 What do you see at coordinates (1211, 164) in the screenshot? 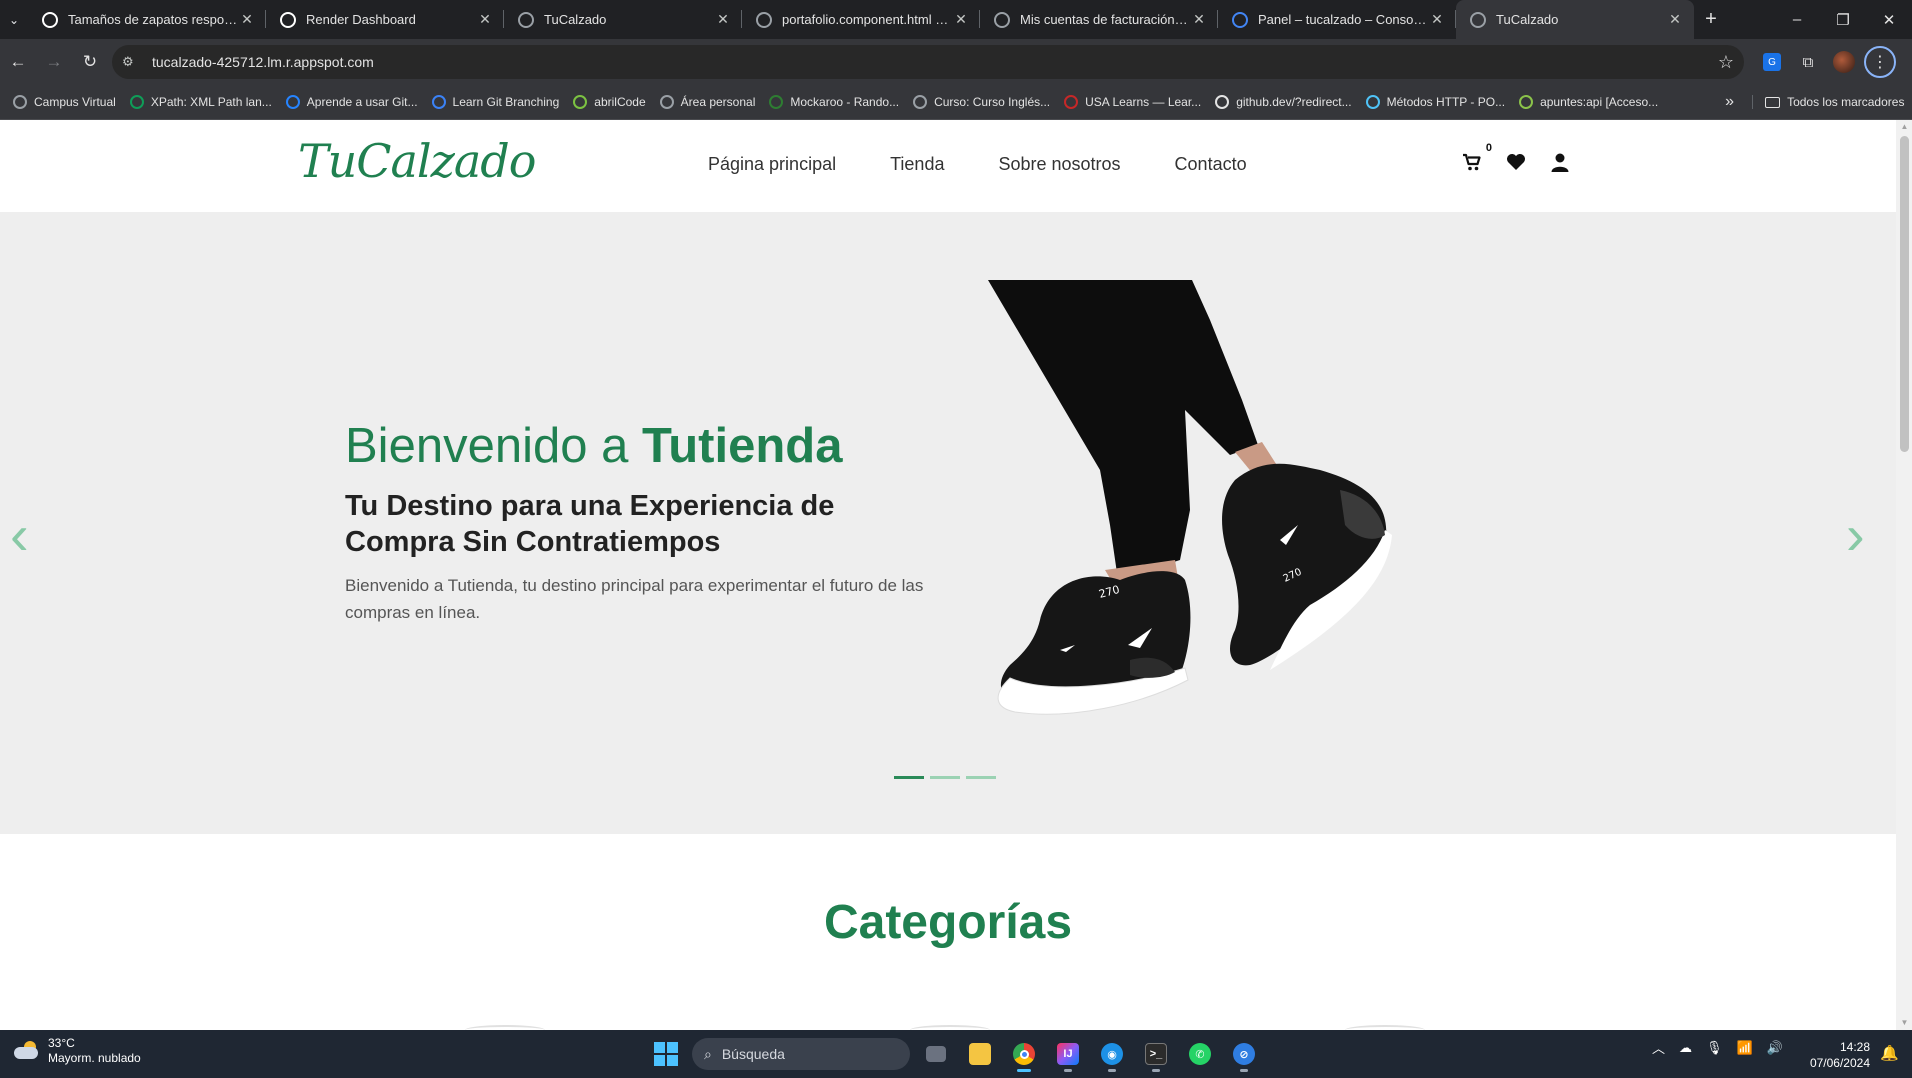
I see `nav-contact: Contacto` at bounding box center [1211, 164].